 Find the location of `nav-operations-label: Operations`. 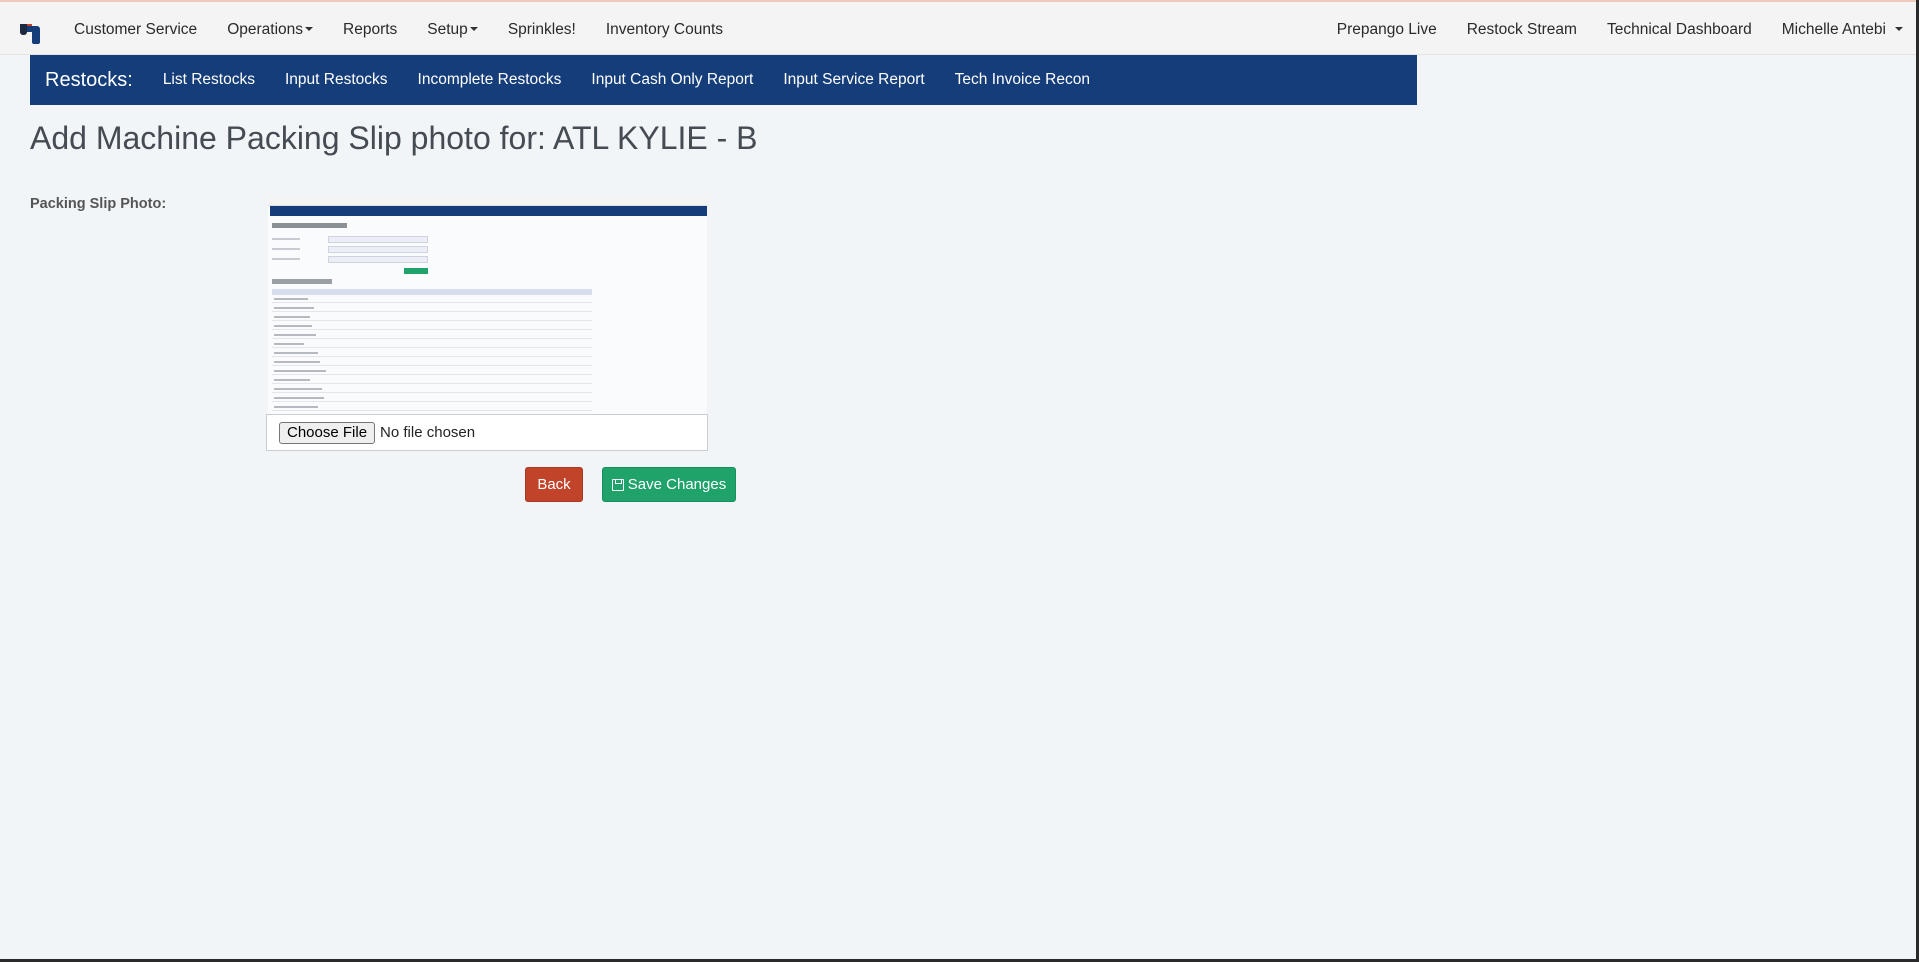

nav-operations-label: Operations is located at coordinates (265, 29).